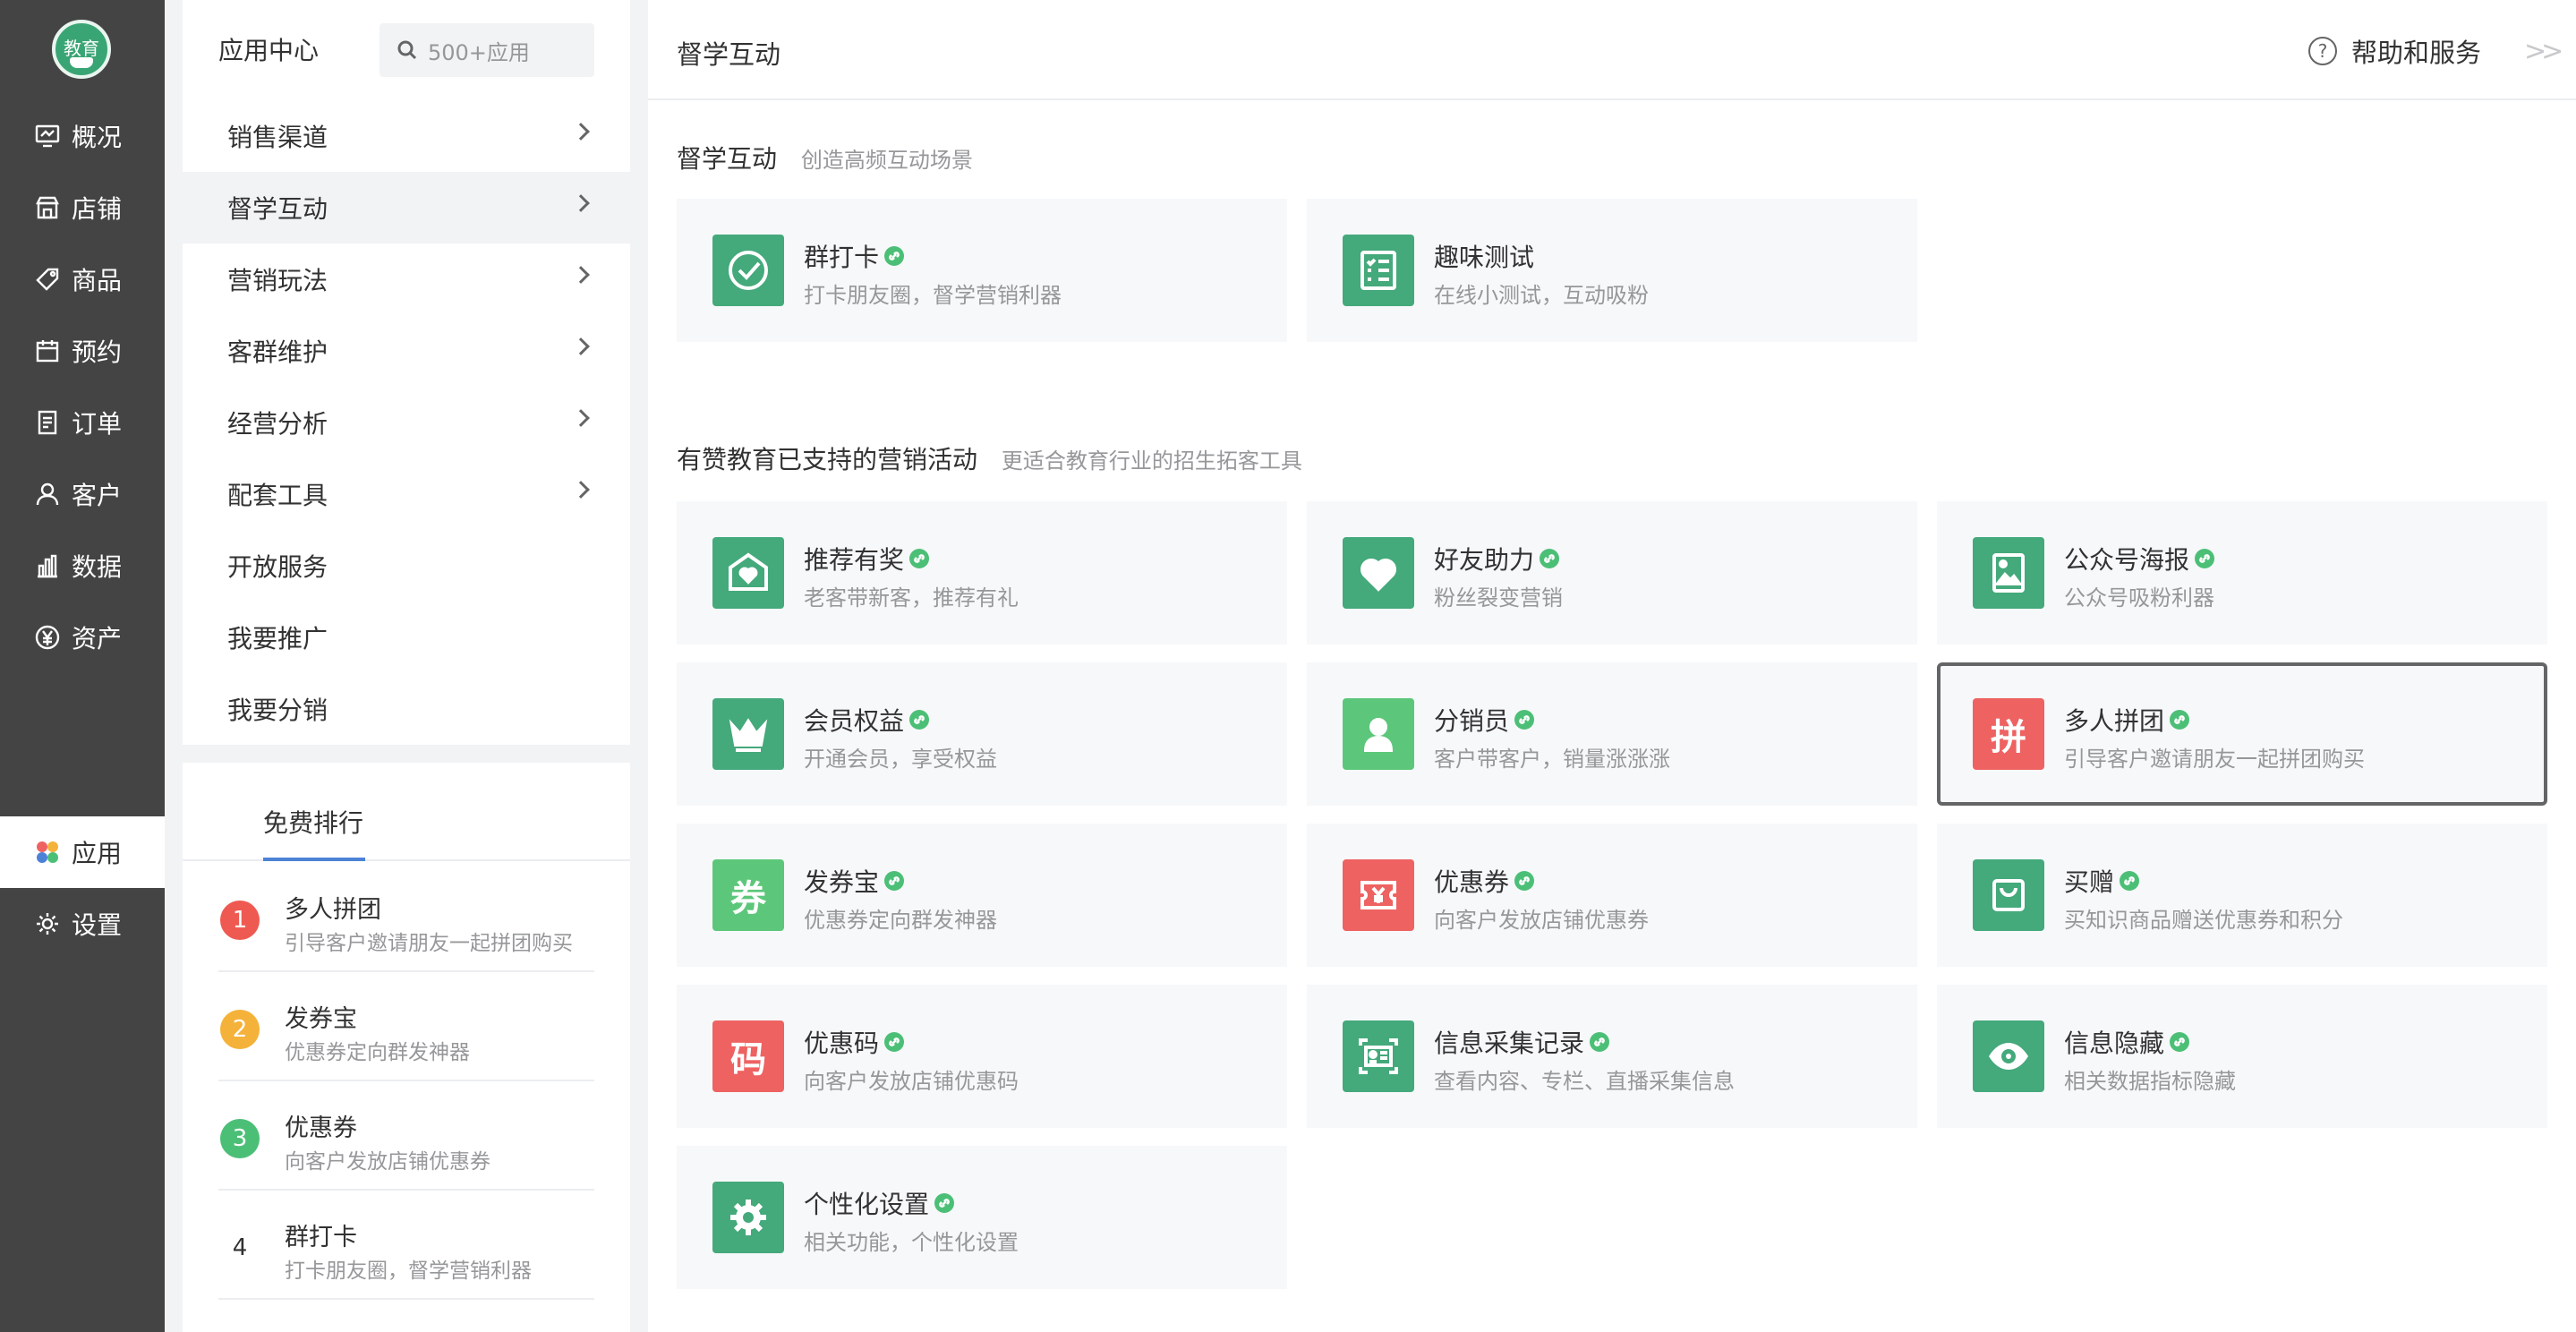 This screenshot has width=2576, height=1332. What do you see at coordinates (82, 279) in the screenshot?
I see `nav-item-goods: 商品` at bounding box center [82, 279].